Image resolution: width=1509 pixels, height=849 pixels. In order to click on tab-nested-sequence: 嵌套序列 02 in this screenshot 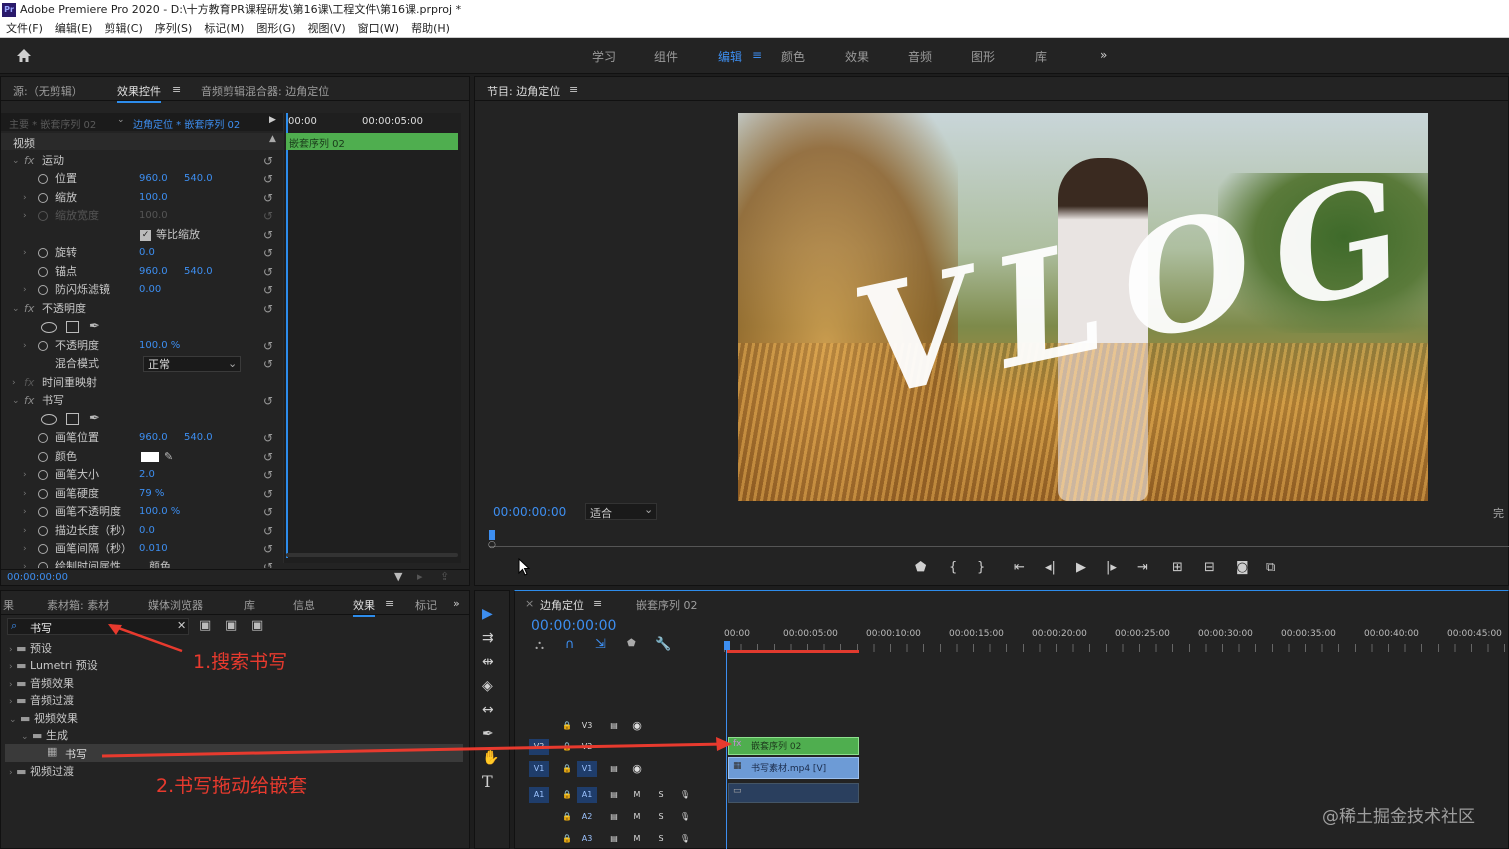, I will do `click(667, 605)`.